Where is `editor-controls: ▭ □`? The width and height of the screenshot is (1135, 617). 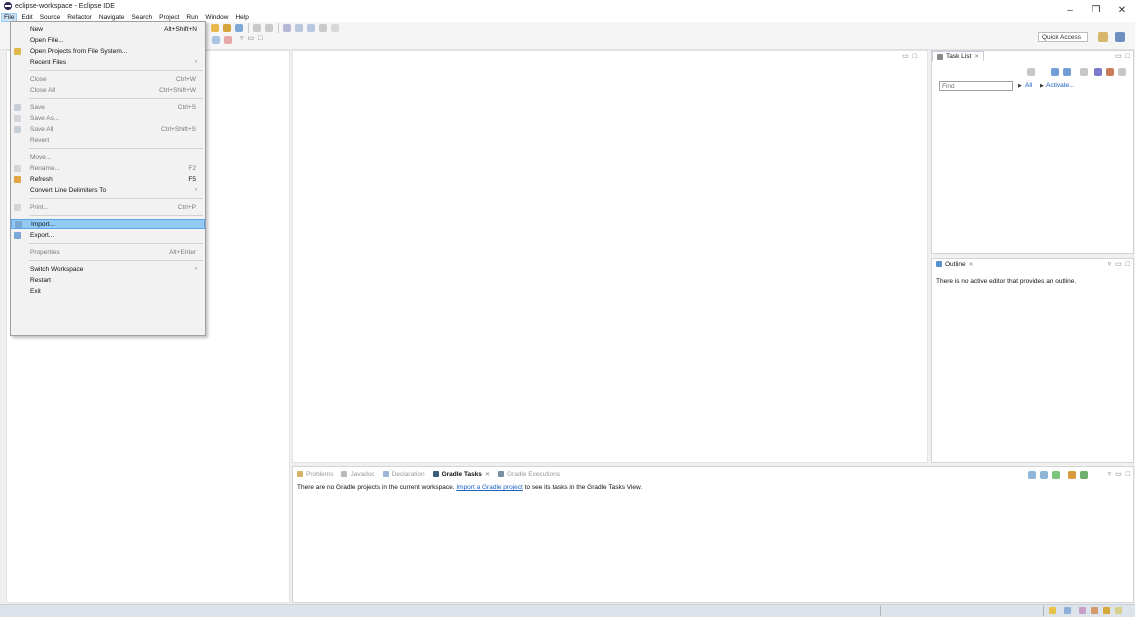
editor-controls: ▭ □ is located at coordinates (907, 56).